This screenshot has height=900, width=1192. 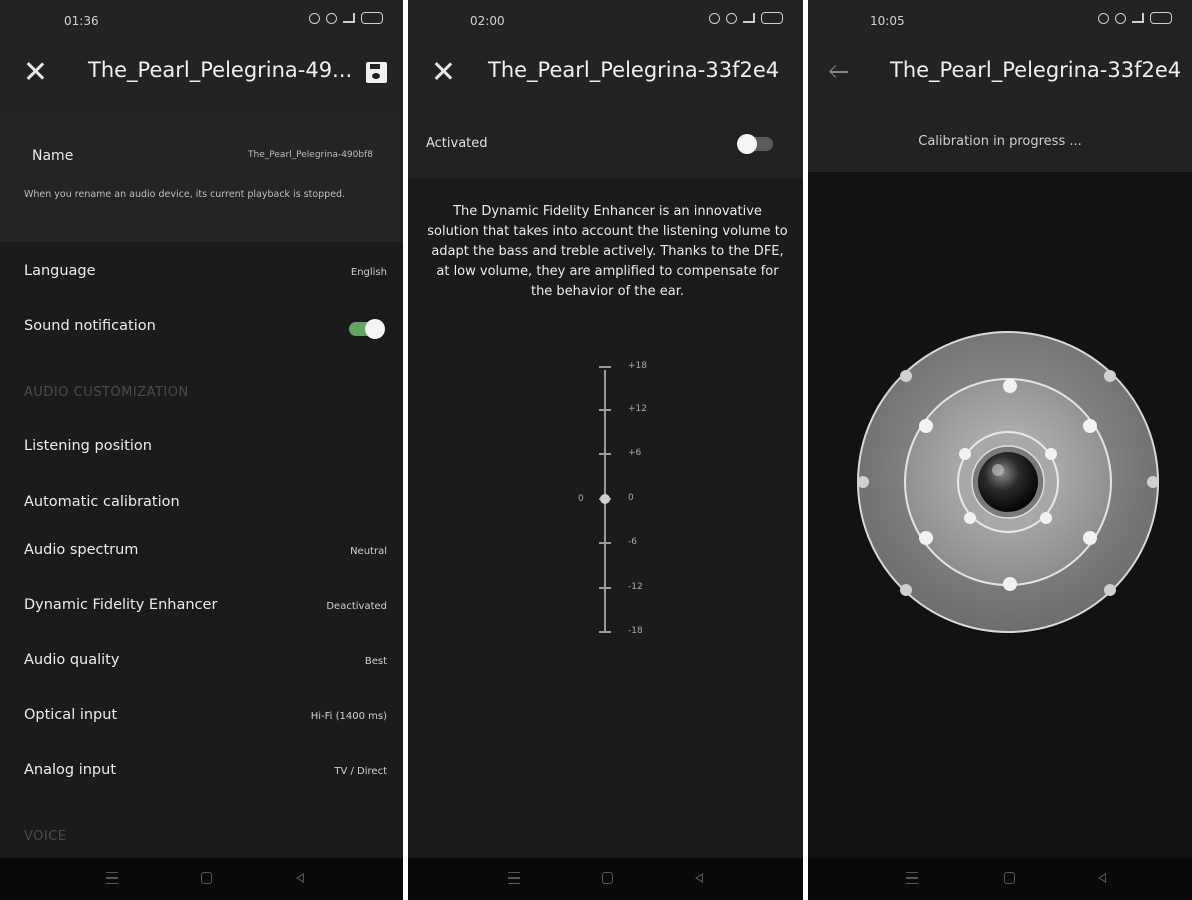 I want to click on save-icon, so click(x=376, y=72).